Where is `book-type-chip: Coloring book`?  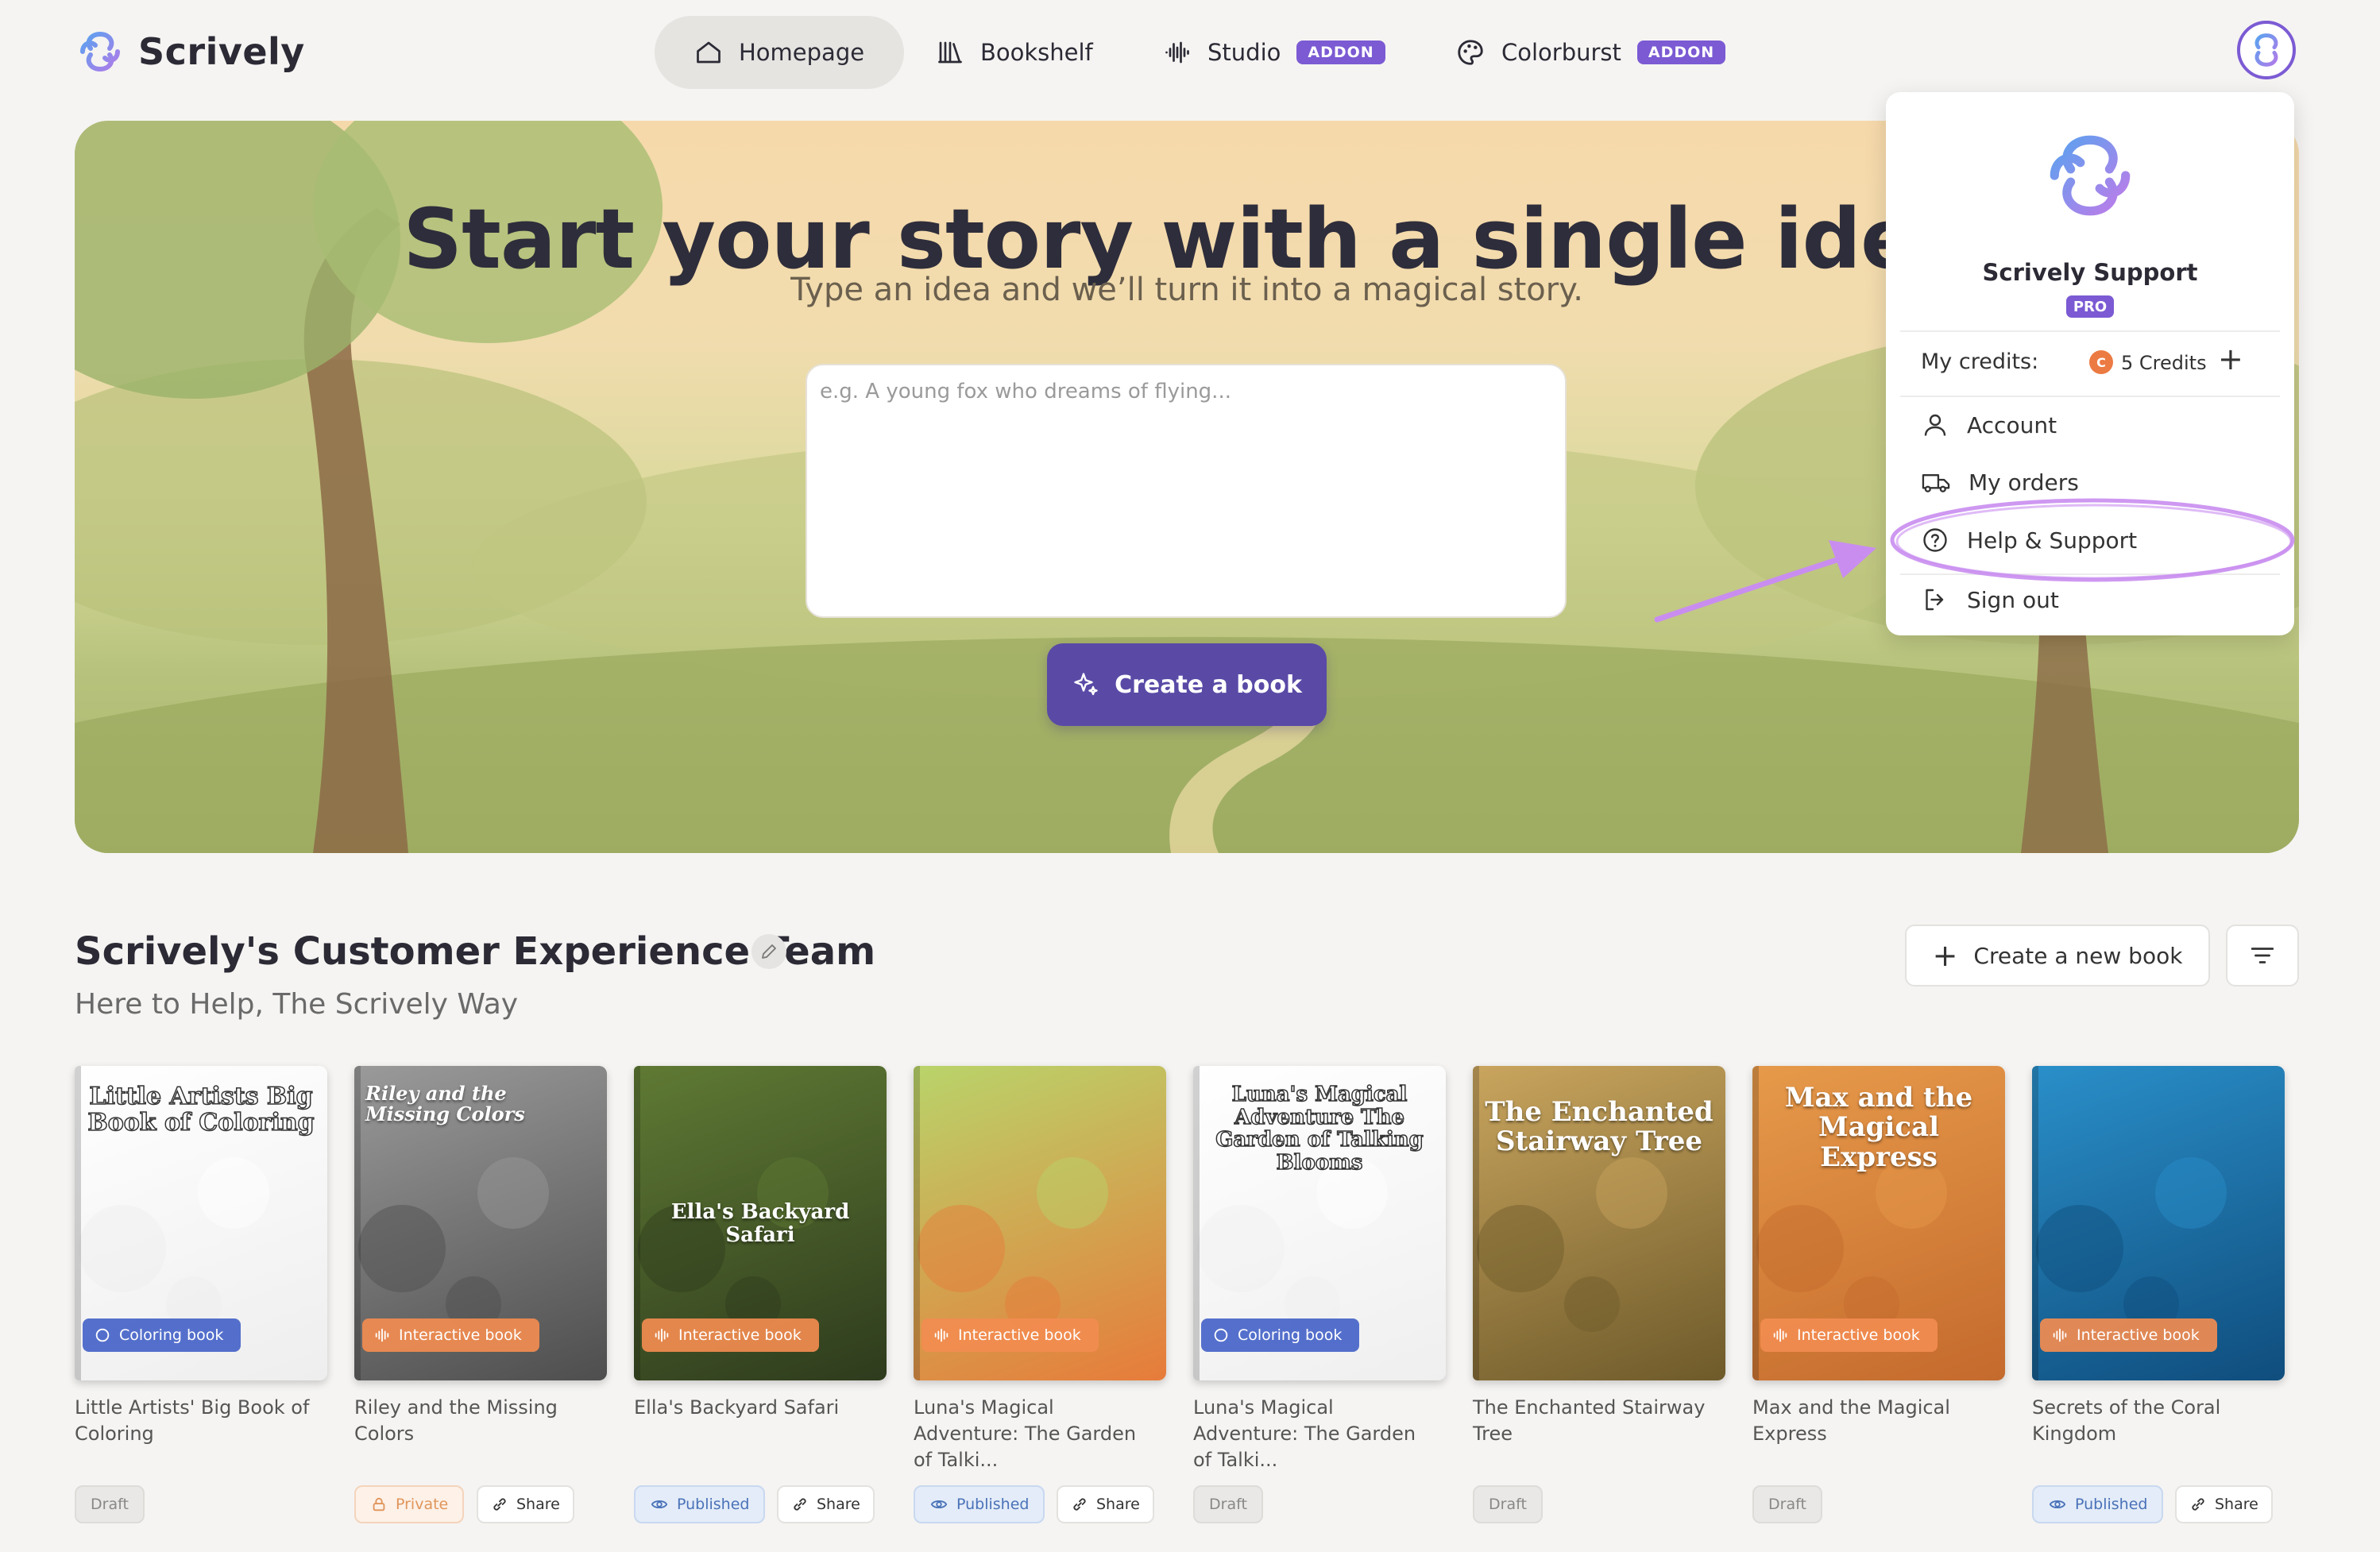
book-type-chip: Coloring book is located at coordinates (162, 1335).